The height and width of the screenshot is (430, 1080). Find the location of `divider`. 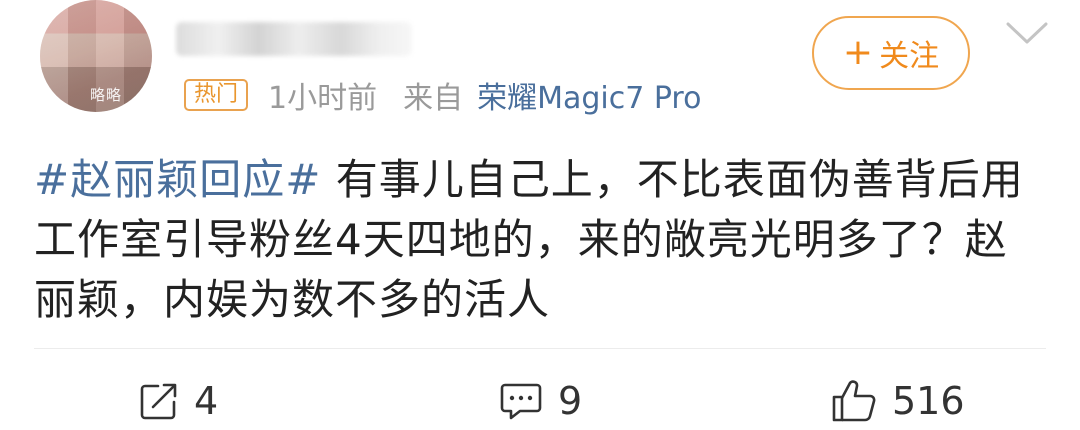

divider is located at coordinates (540, 348).